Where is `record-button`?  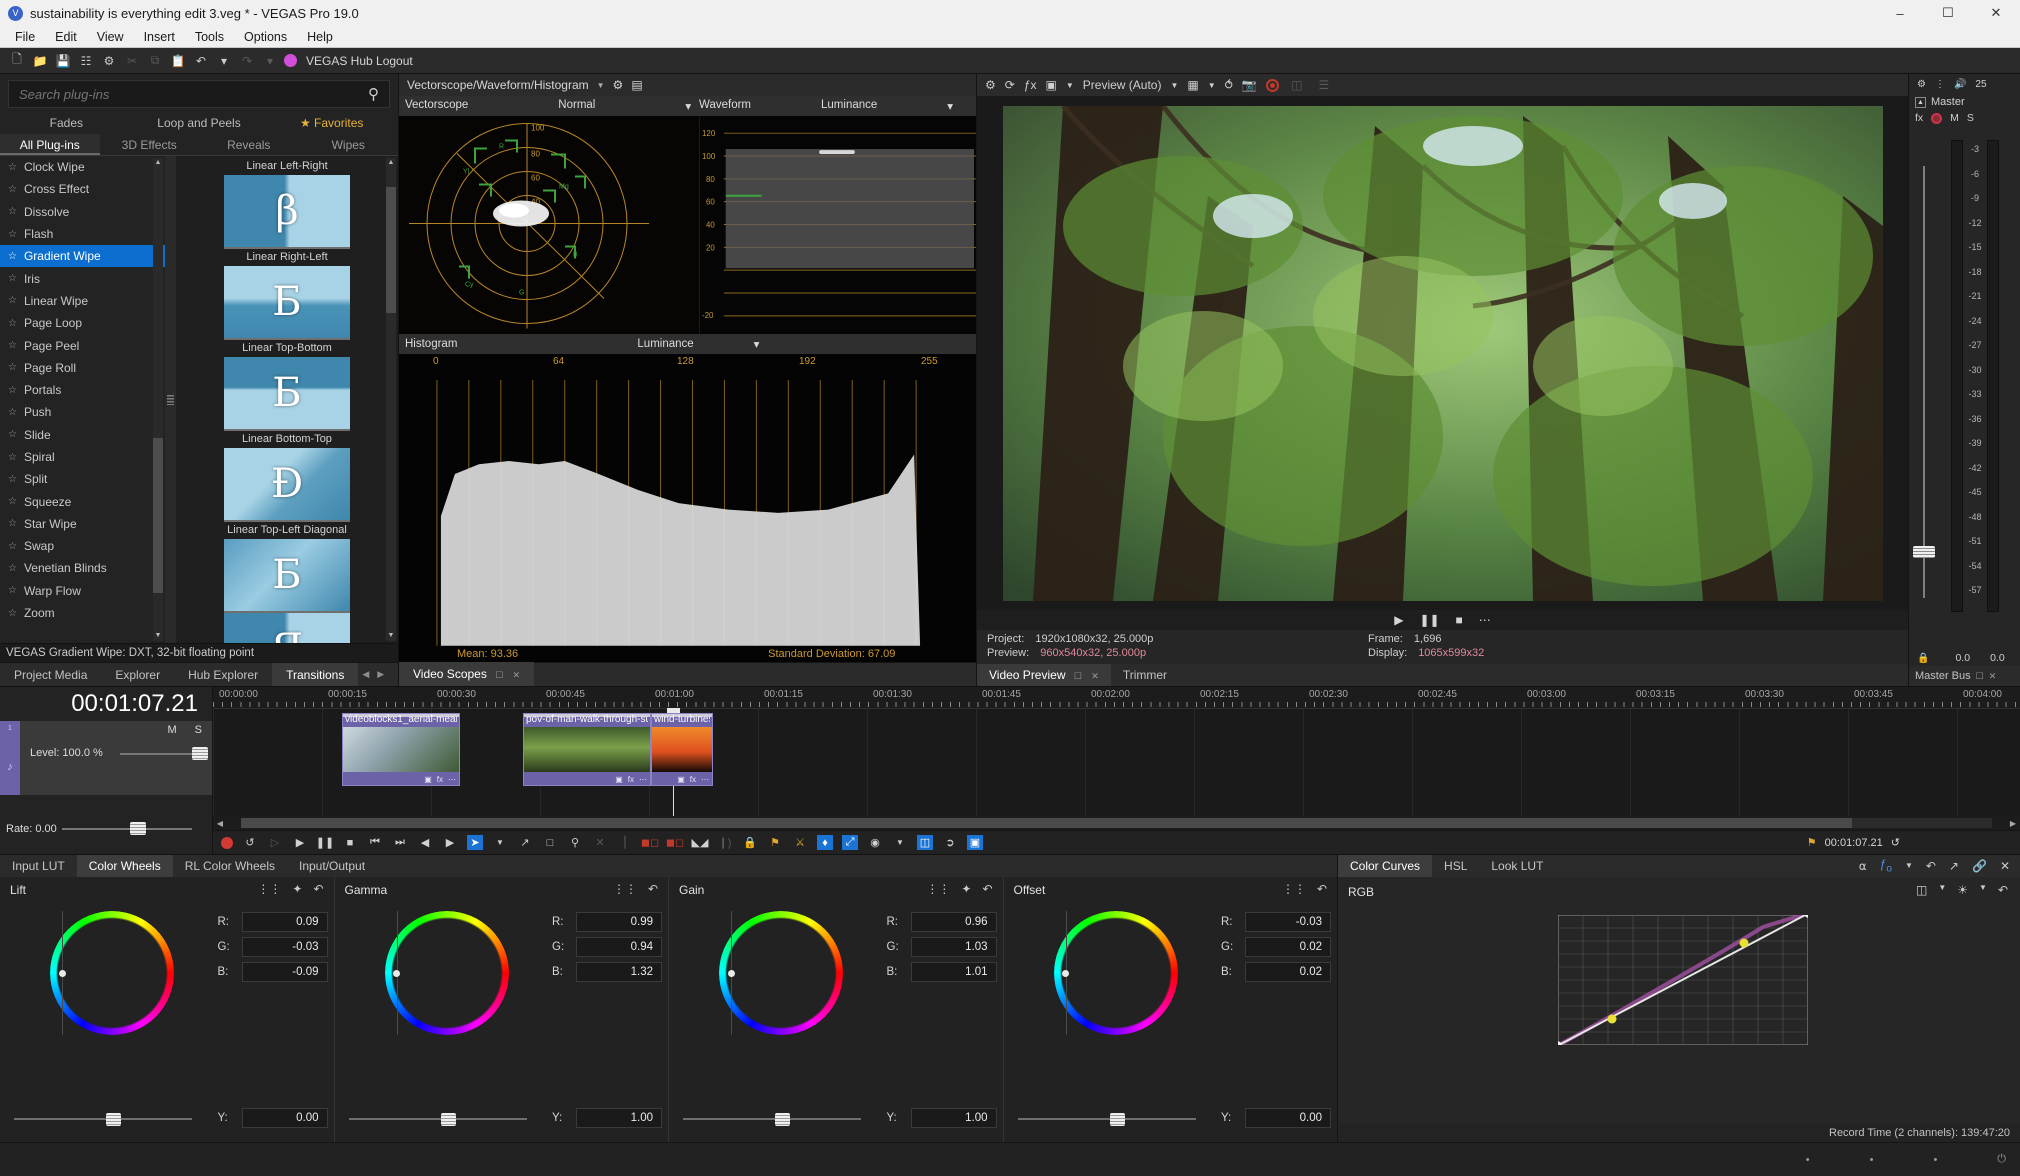 record-button is located at coordinates (227, 842).